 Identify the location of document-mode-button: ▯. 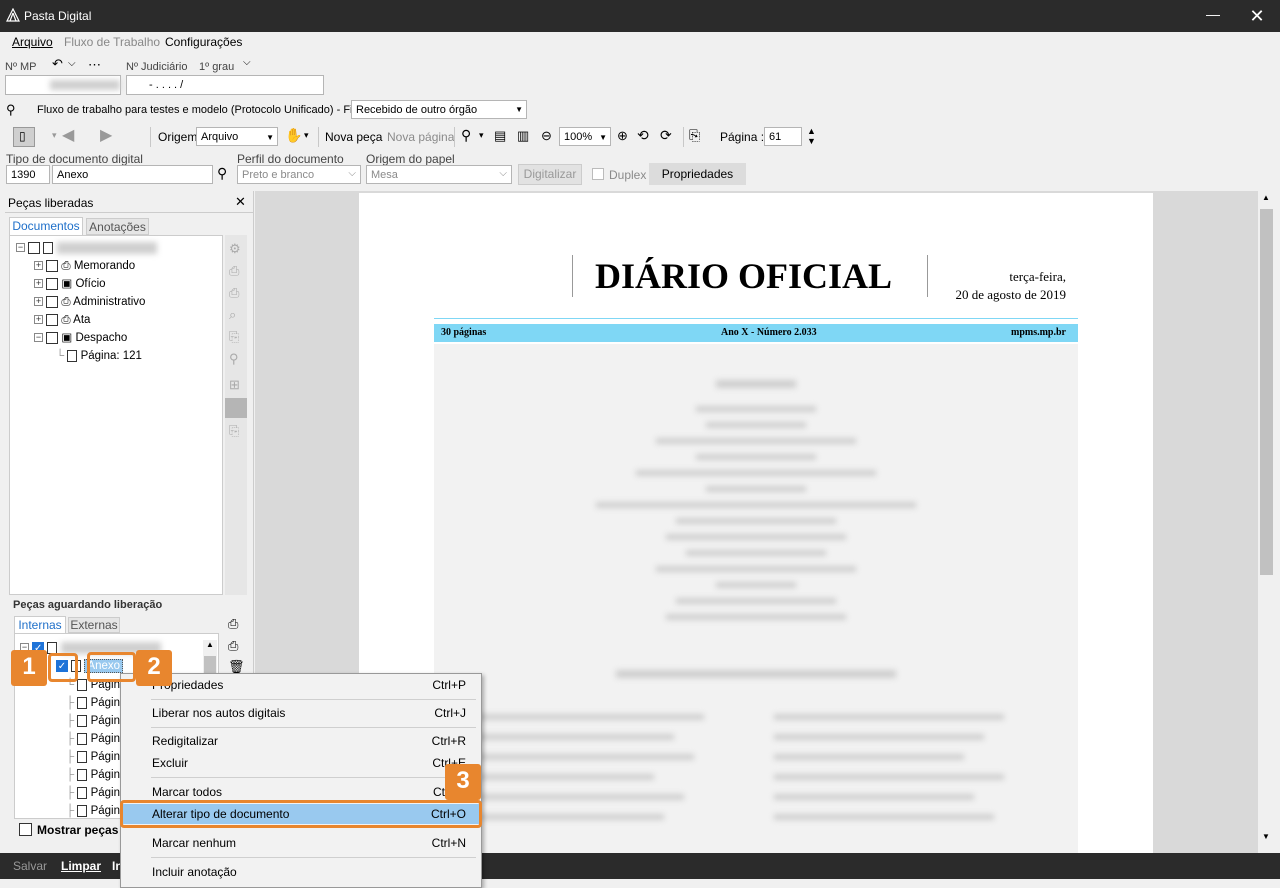
(24, 137).